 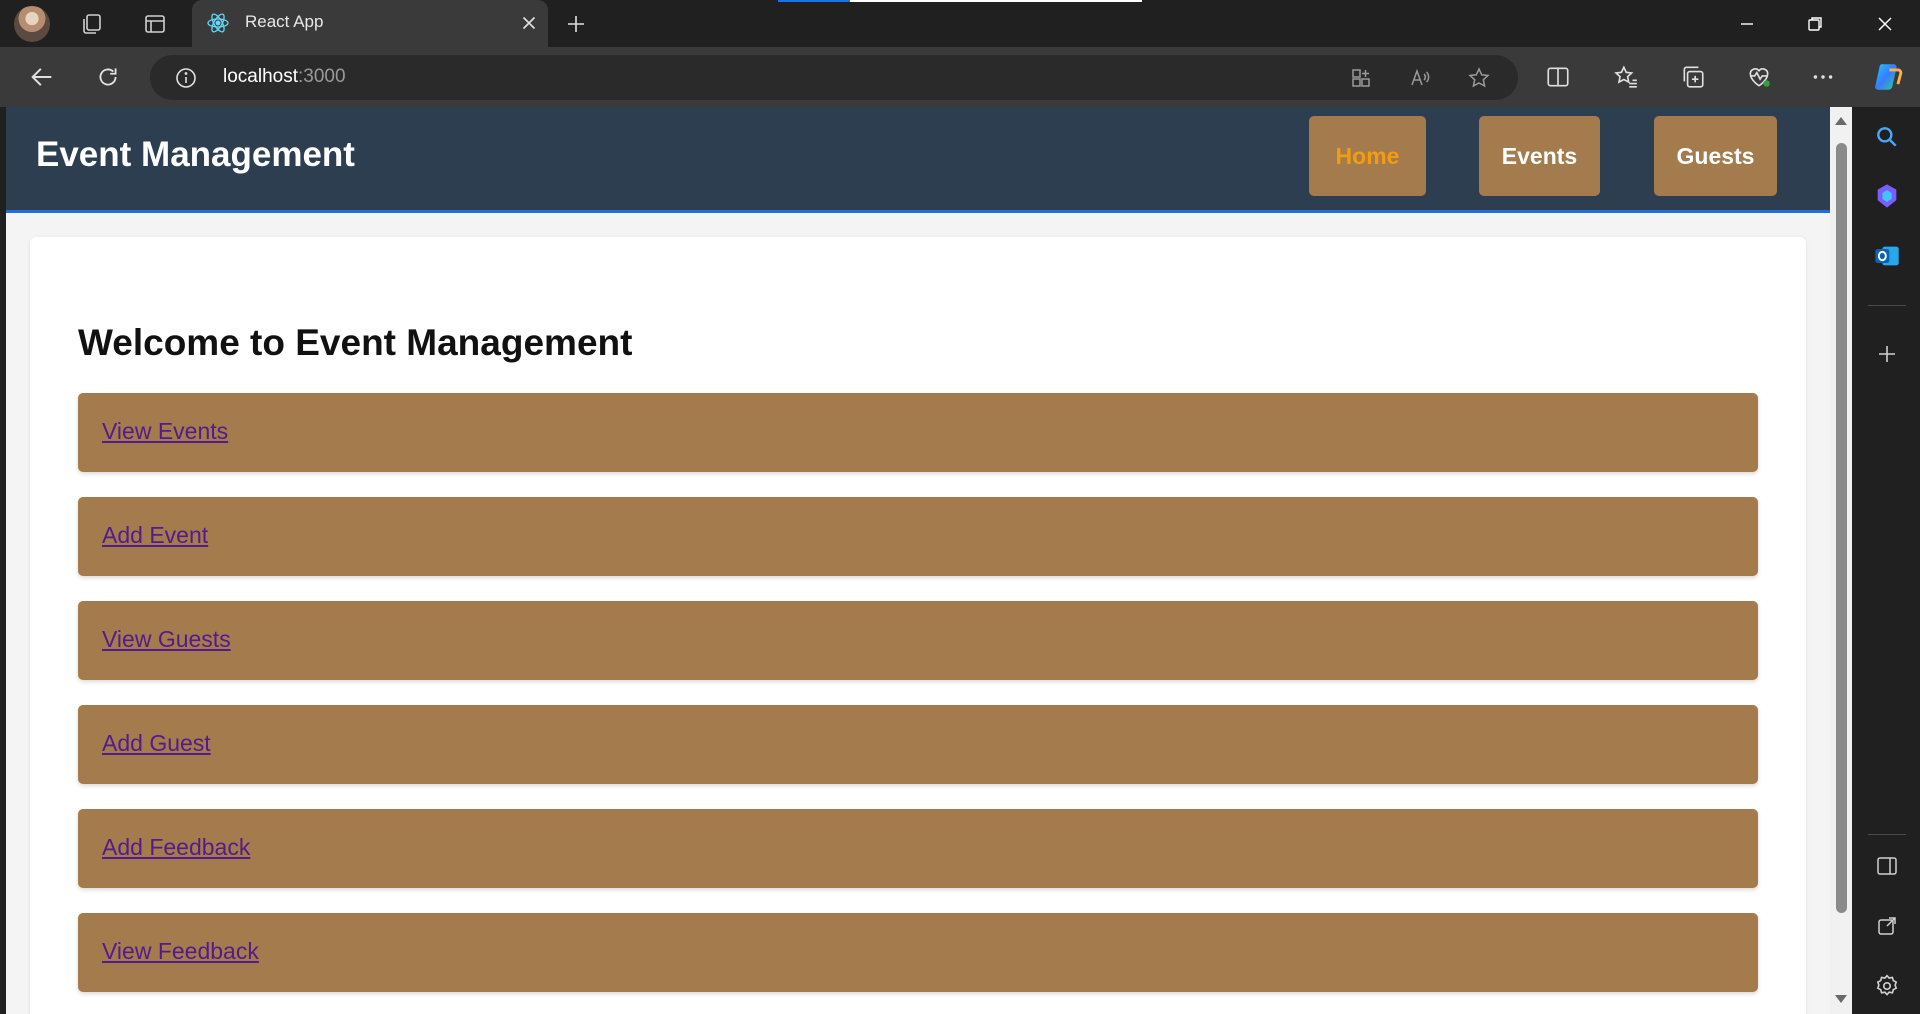 I want to click on nav-events-button: Events, so click(x=1539, y=156).